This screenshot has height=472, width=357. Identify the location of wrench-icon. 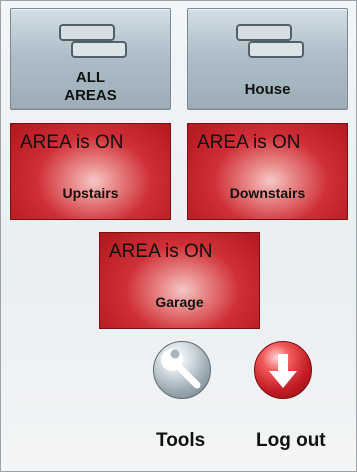
(181, 369).